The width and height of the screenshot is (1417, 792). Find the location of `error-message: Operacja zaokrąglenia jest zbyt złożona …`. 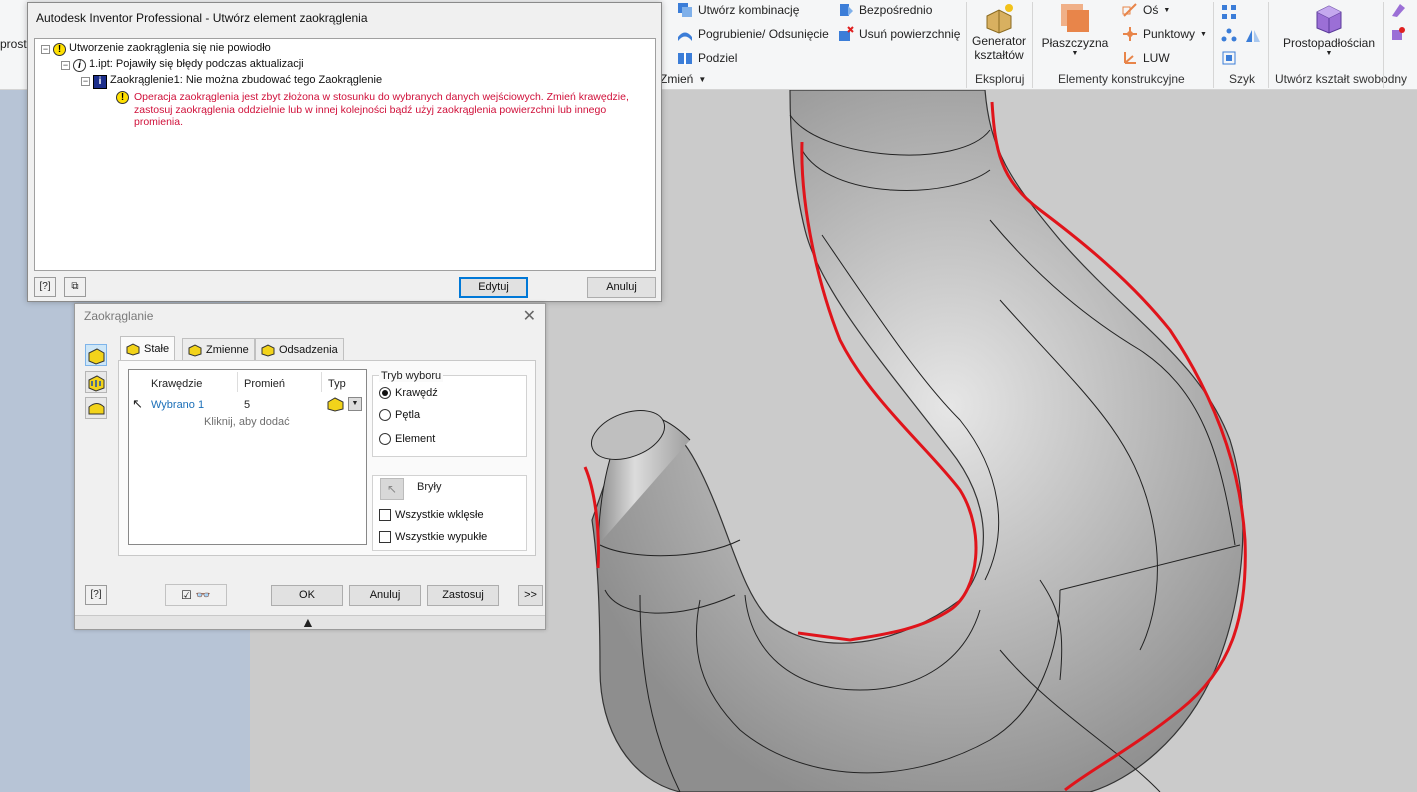

error-message: Operacja zaokrąglenia jest zbyt złożona … is located at coordinates (381, 109).